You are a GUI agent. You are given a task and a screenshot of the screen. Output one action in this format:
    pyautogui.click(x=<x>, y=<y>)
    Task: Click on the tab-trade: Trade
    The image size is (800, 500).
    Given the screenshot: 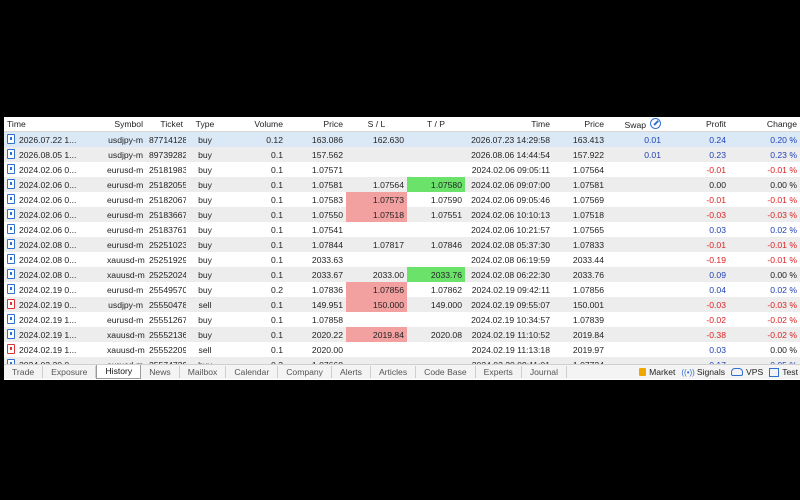 What is the action you would take?
    pyautogui.click(x=24, y=372)
    